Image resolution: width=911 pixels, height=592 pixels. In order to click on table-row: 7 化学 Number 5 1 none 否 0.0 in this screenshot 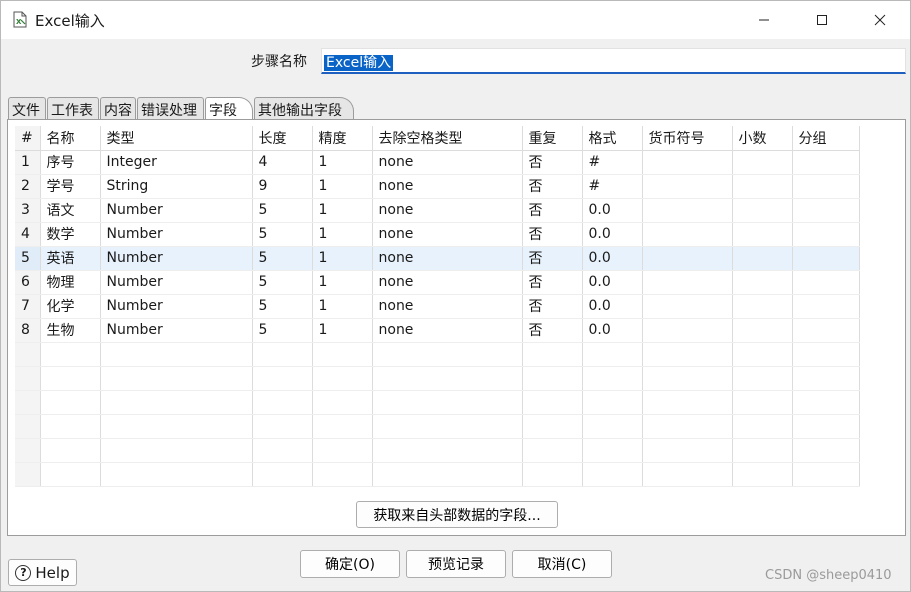, I will do `click(437, 306)`.